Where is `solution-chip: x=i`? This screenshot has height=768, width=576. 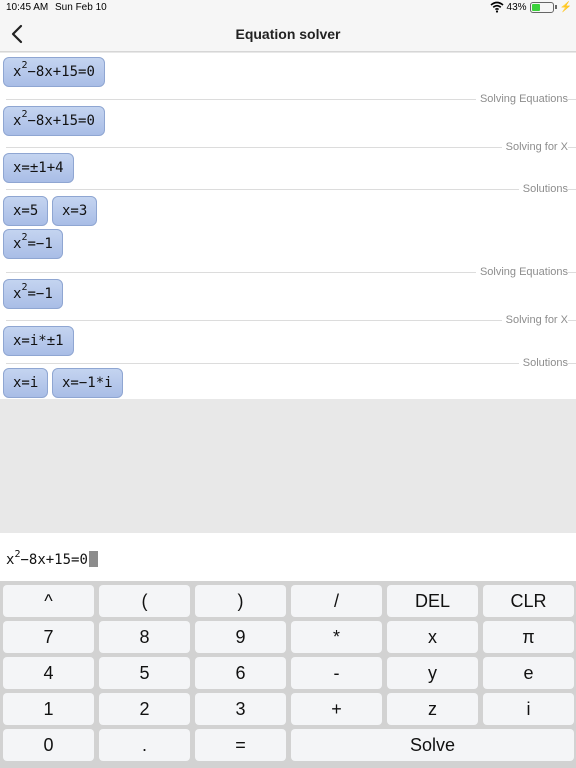 solution-chip: x=i is located at coordinates (26, 383).